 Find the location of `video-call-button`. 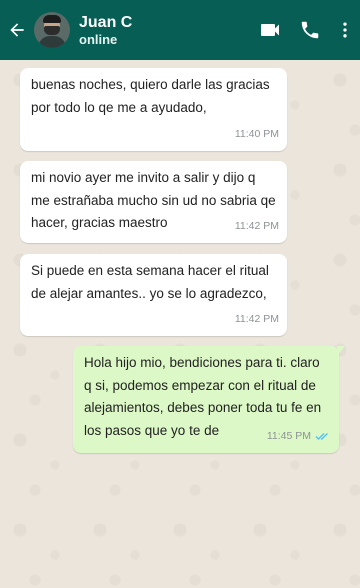

video-call-button is located at coordinates (270, 30).